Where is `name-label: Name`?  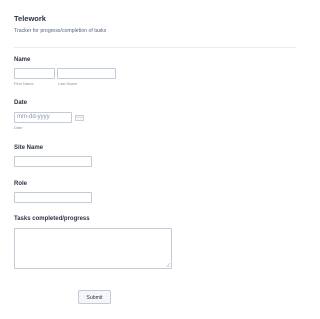
name-label: Name is located at coordinates (22, 60).